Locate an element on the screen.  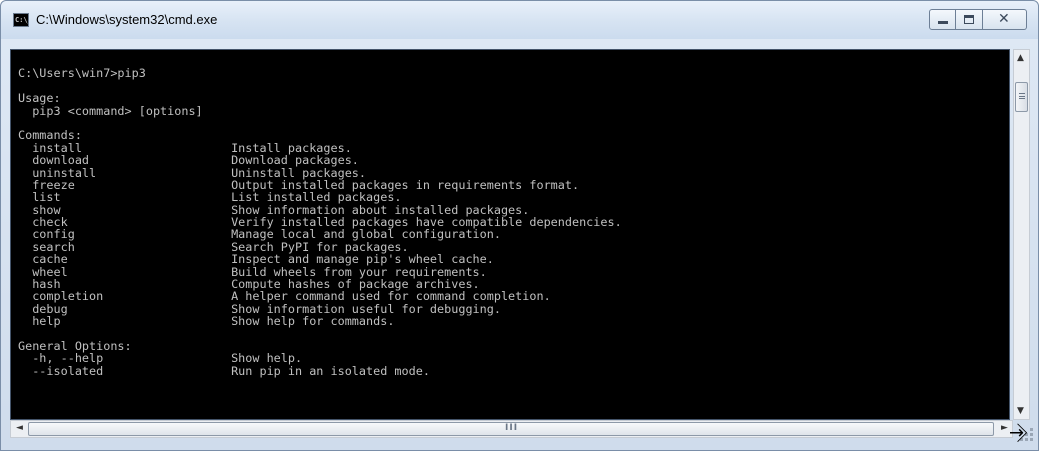
console-line: Usage: is located at coordinates (39, 98).